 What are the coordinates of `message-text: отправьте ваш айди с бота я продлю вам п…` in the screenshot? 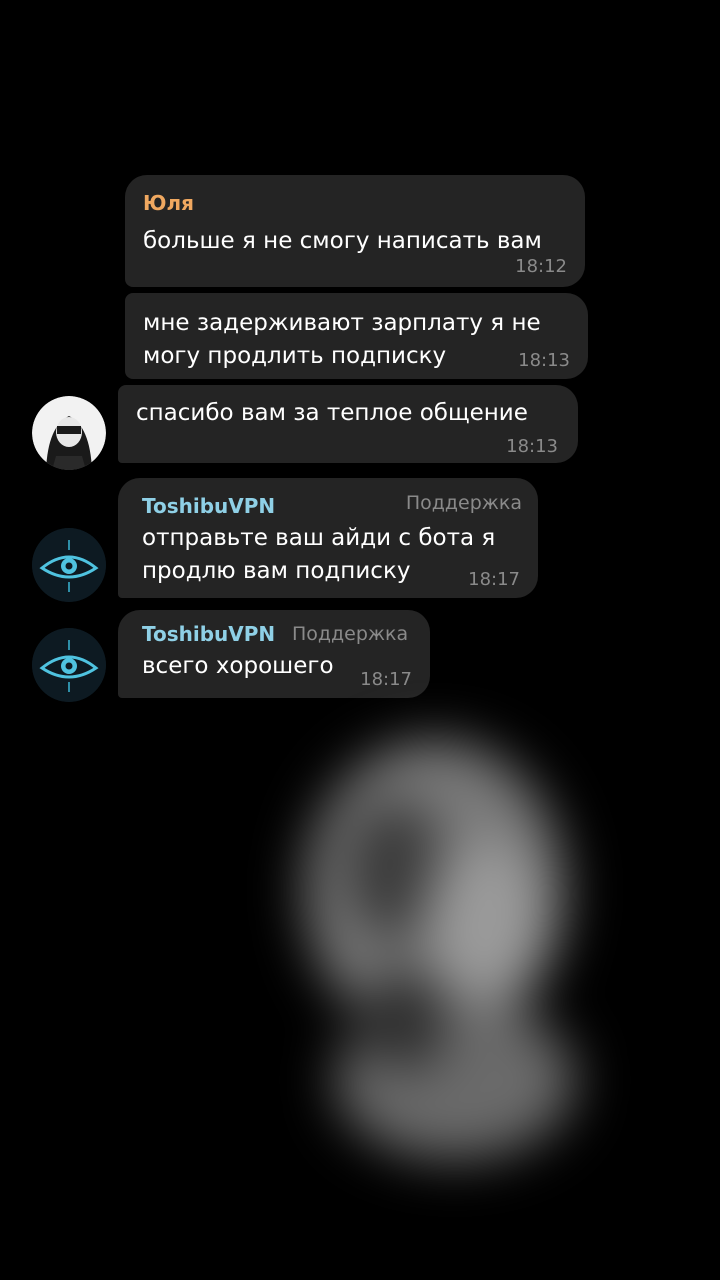 It's located at (319, 554).